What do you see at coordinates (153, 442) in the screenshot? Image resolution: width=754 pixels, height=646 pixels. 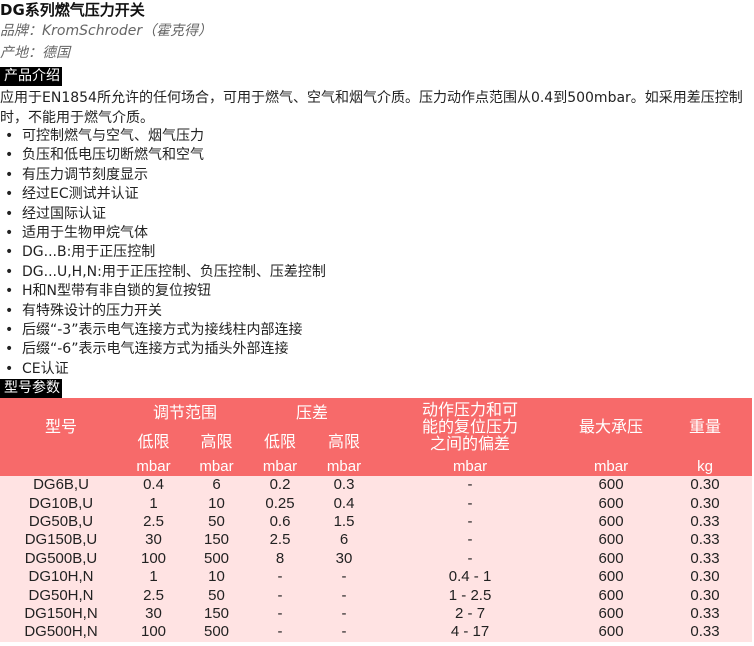 I see `header-range-low: 低限` at bounding box center [153, 442].